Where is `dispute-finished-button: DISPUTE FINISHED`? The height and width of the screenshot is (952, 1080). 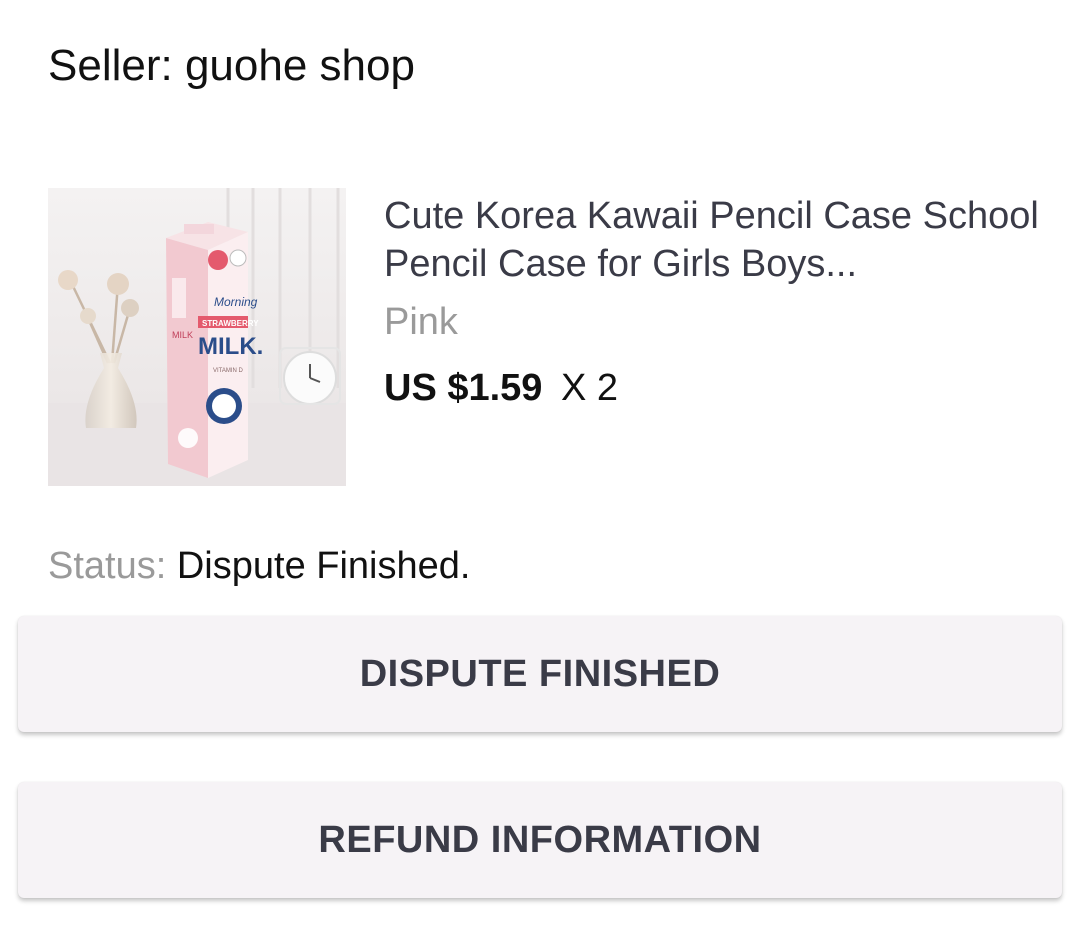
dispute-finished-button: DISPUTE FINISHED is located at coordinates (540, 674).